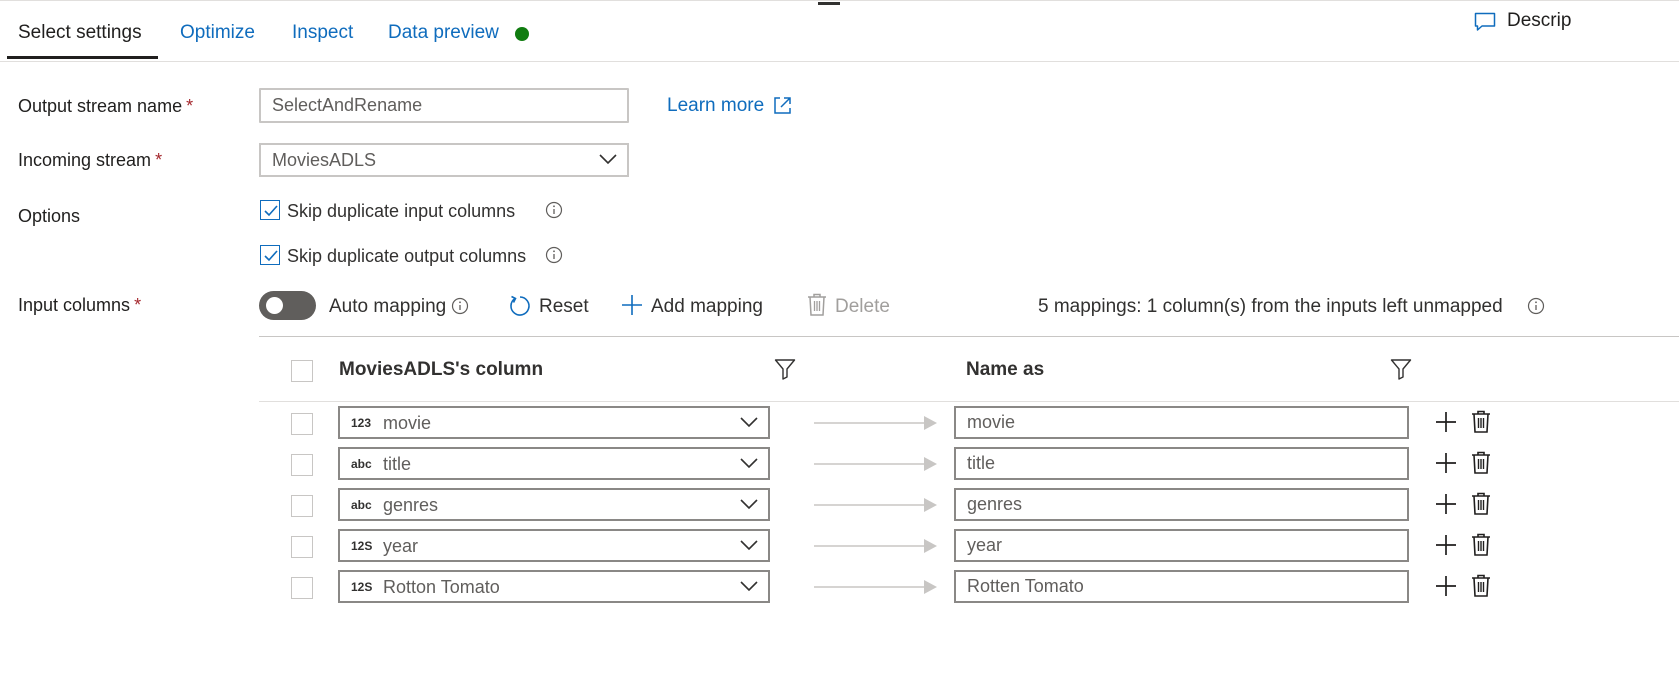  What do you see at coordinates (217, 33) in the screenshot?
I see `tab-optimize: Optimize` at bounding box center [217, 33].